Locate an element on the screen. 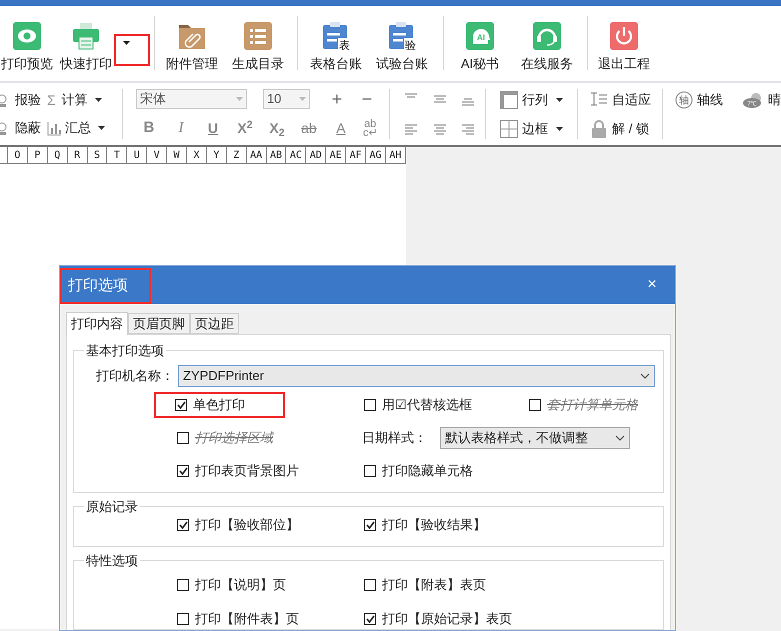  document-icon: 表 is located at coordinates (336, 36).